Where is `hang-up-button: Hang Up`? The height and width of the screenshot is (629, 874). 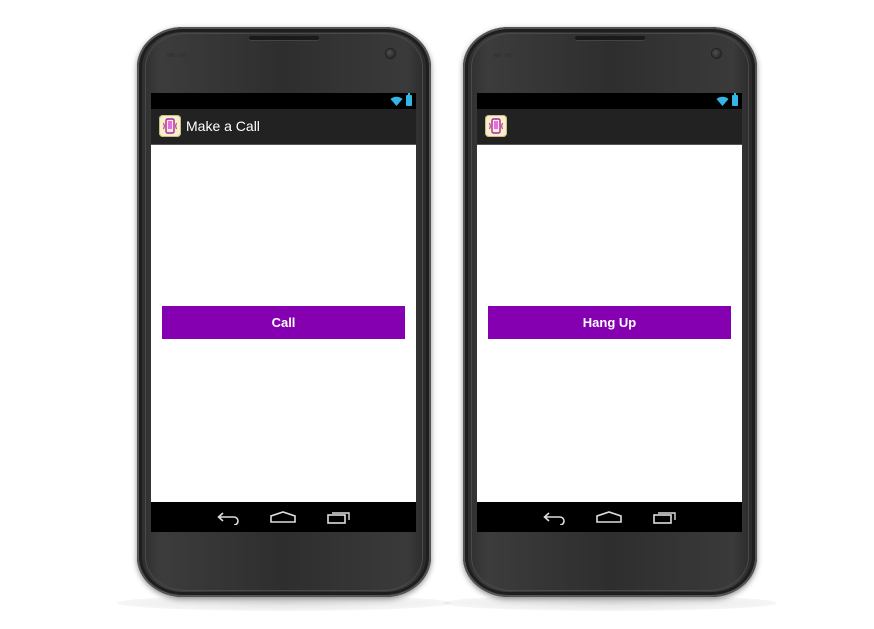 hang-up-button: Hang Up is located at coordinates (609, 322).